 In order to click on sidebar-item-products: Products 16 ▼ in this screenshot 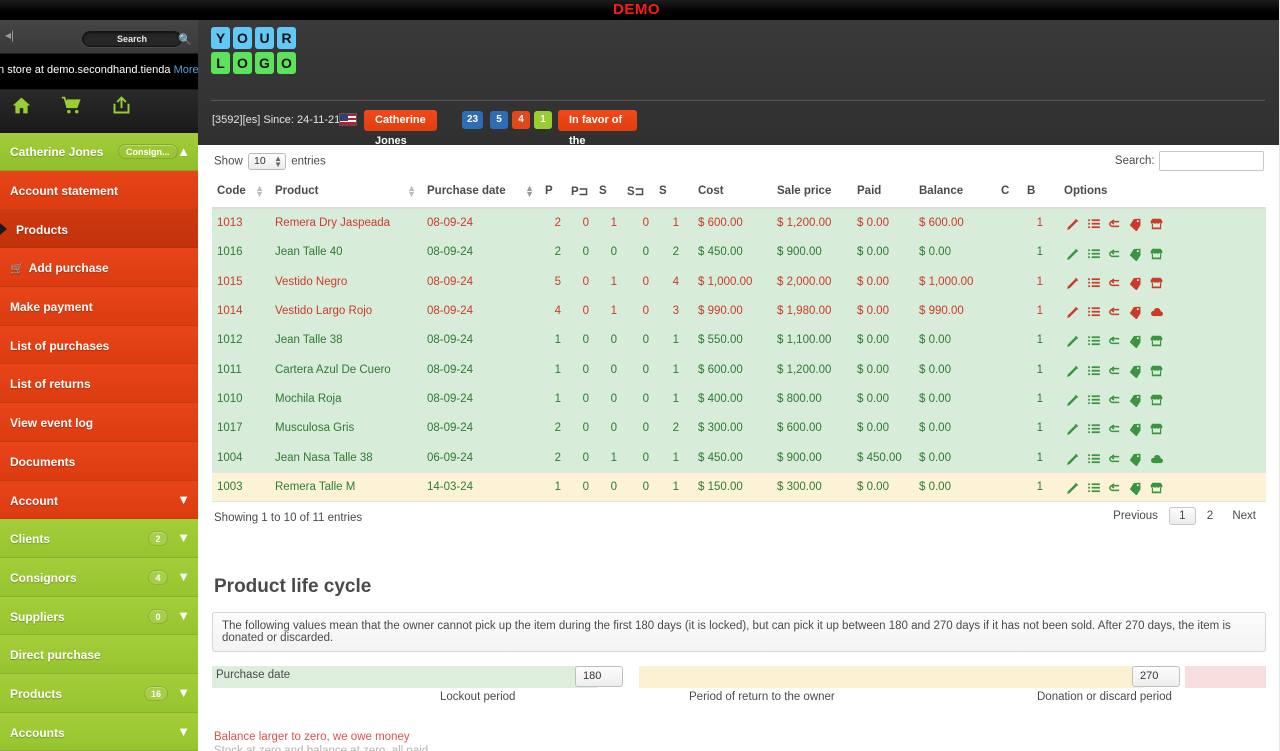, I will do `click(99, 693)`.